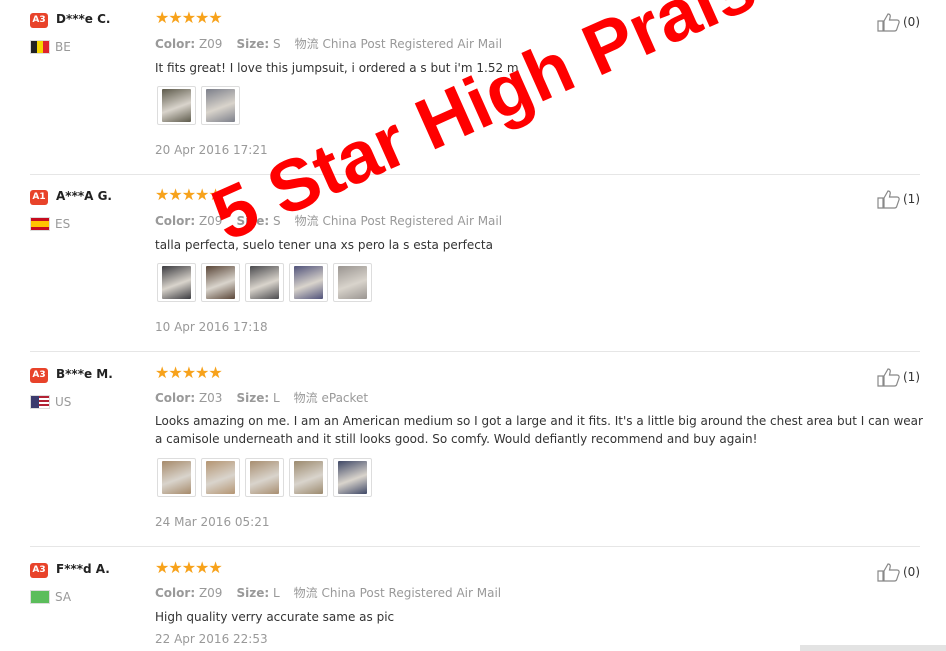 Image resolution: width=946 pixels, height=651 pixels. I want to click on review-date: 10 Apr 2016 17:18, so click(211, 327).